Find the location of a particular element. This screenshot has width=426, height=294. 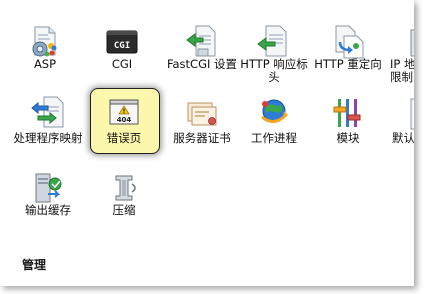

feature-output-caching-label: 输出缓存 is located at coordinates (48, 210).